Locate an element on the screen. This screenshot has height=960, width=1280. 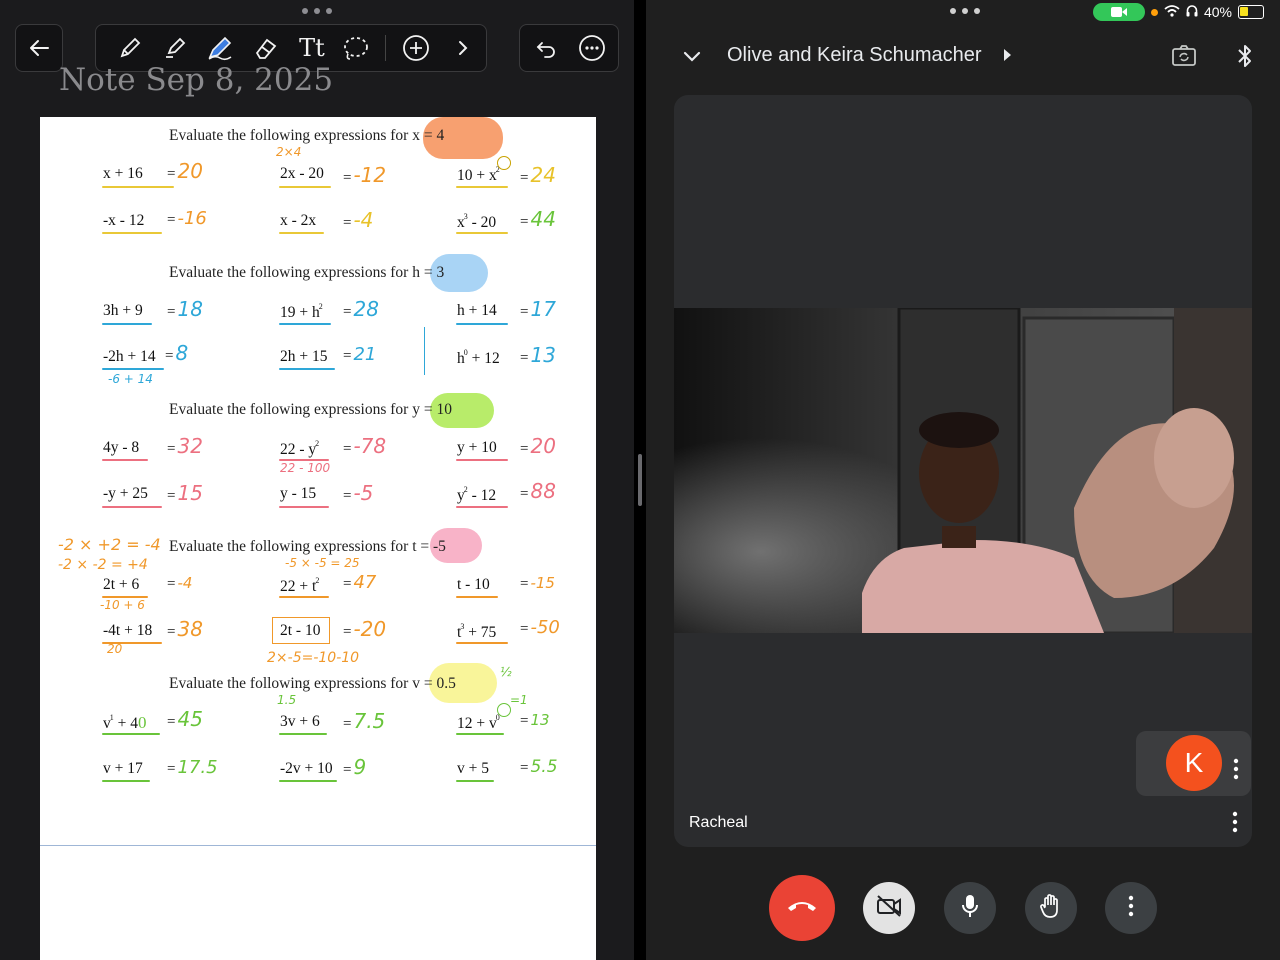
answer: = 45 is located at coordinates (185, 719).